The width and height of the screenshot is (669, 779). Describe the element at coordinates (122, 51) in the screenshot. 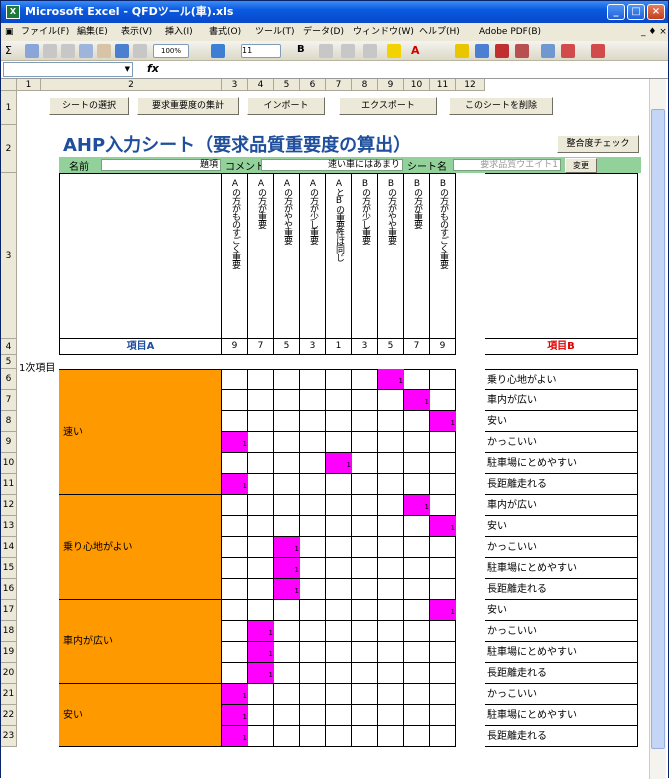

I see `zoom-icon` at that location.